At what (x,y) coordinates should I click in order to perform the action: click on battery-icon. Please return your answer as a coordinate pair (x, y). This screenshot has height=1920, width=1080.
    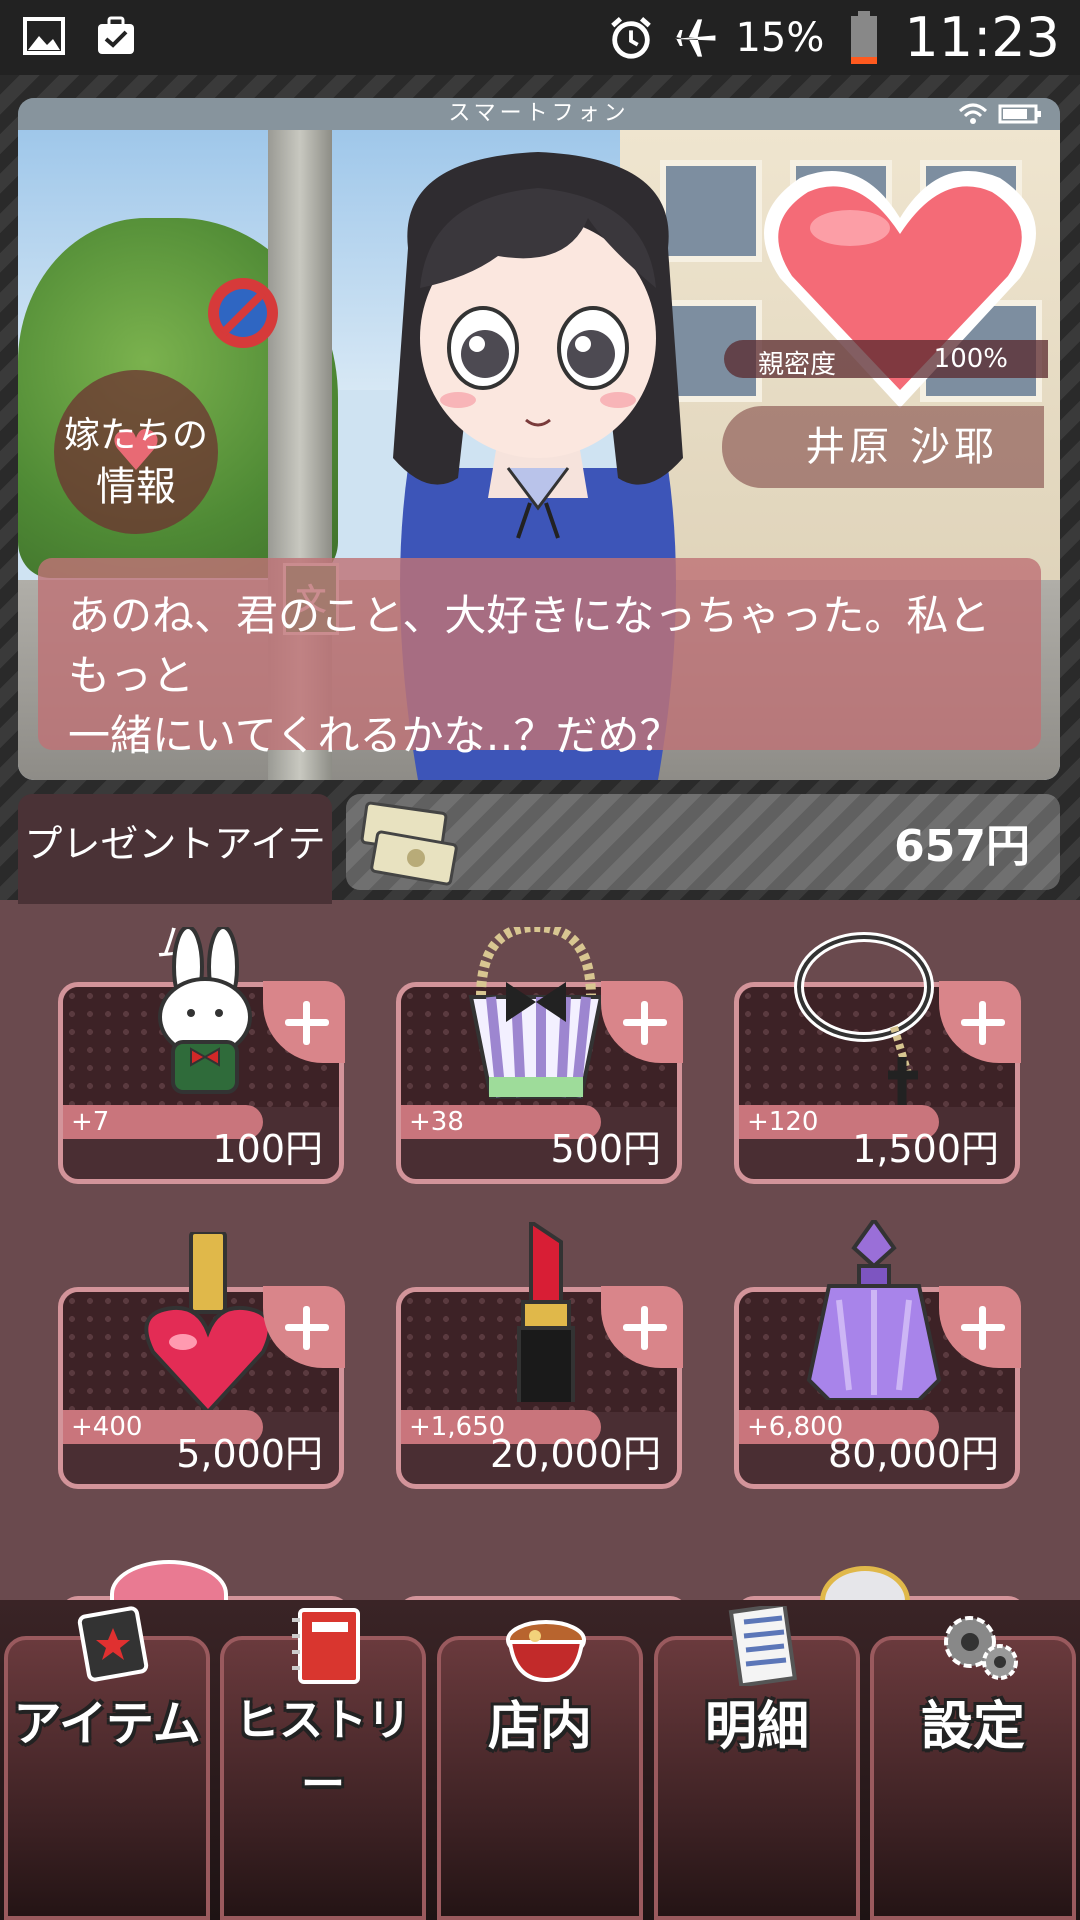
    Looking at the image, I should click on (864, 37).